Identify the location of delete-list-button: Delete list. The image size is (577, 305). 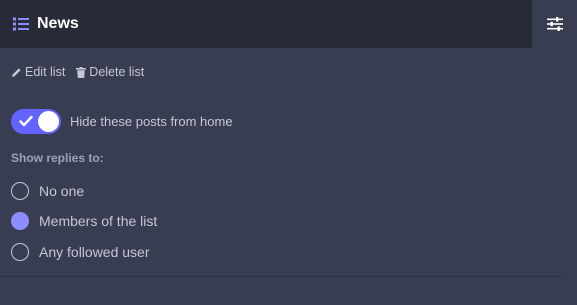
(110, 72).